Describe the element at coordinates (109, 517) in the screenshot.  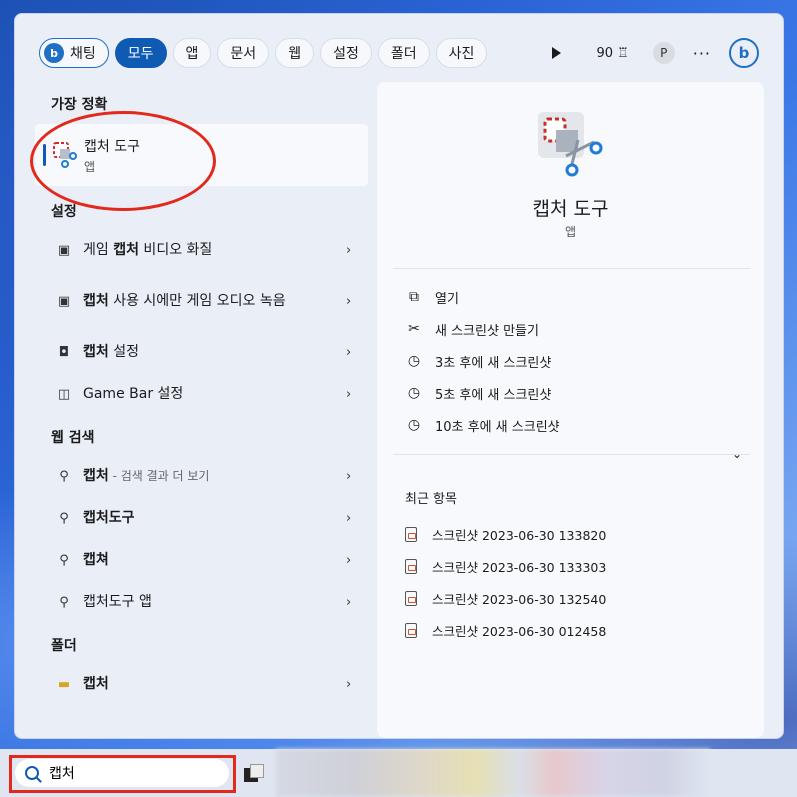
I see `web-result-label: 캡처도구` at that location.